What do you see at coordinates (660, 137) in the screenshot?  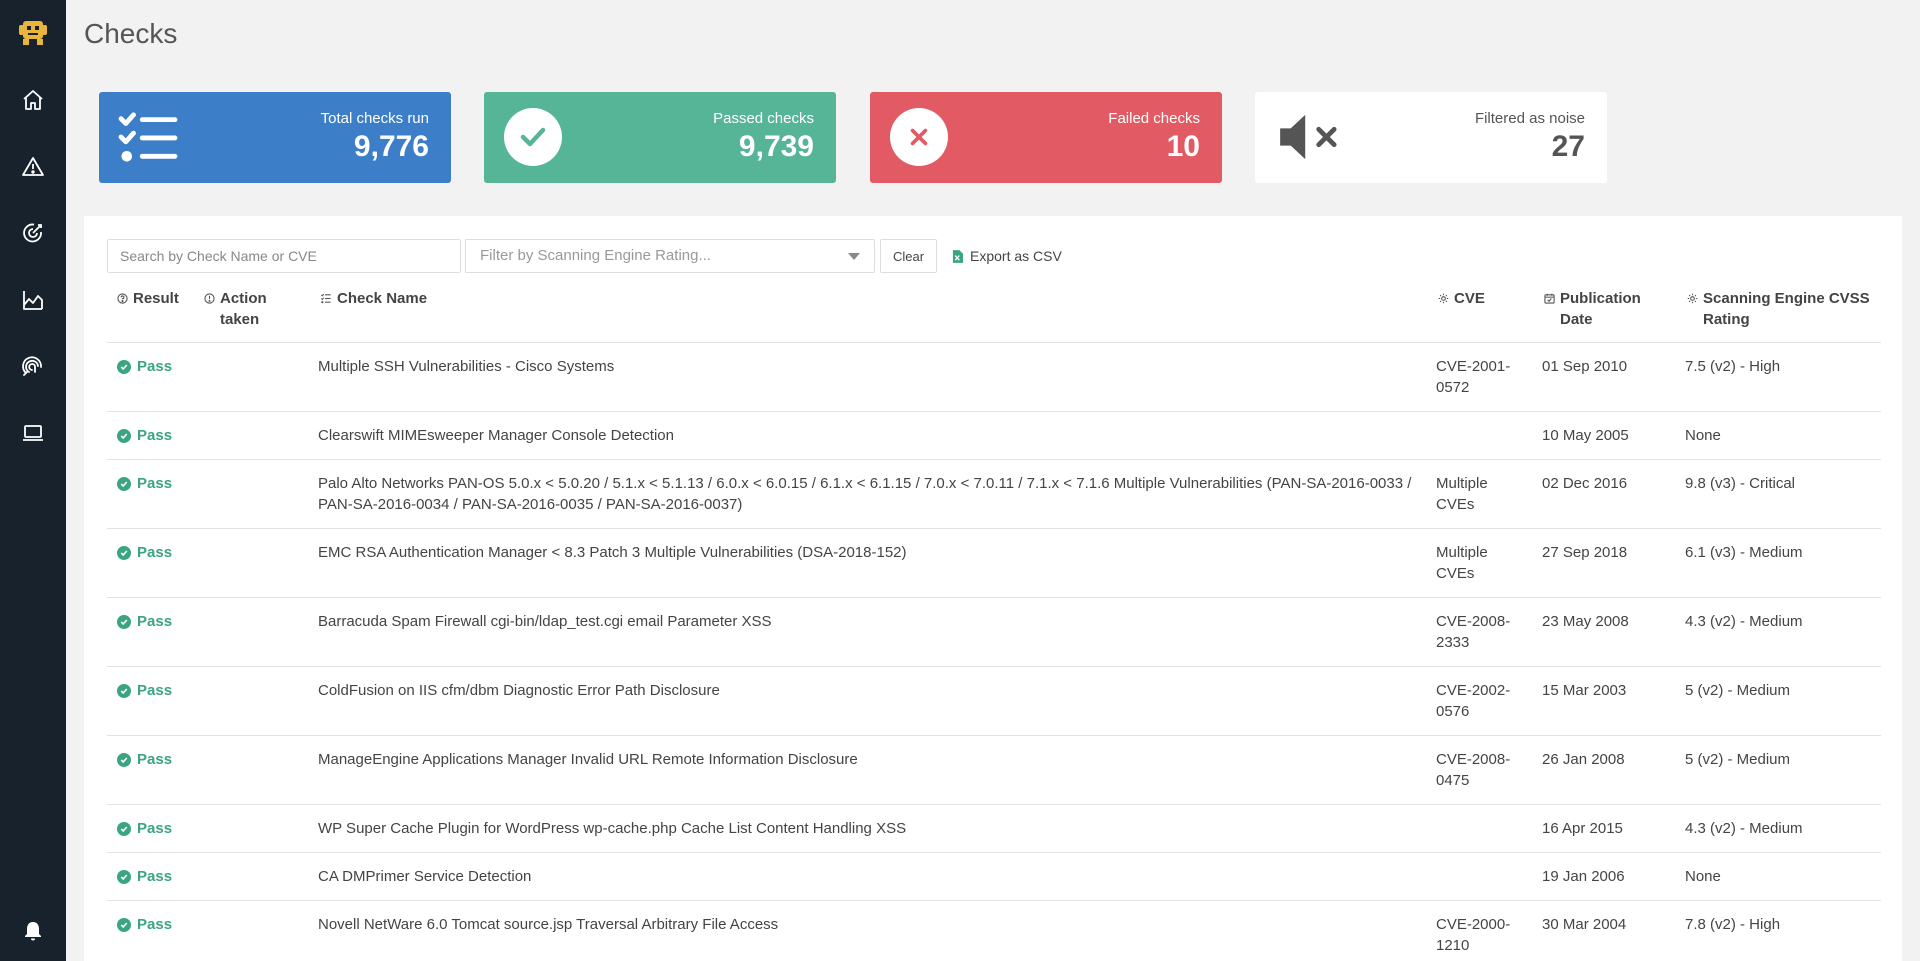 I see `passed-checks-card: Passed checks 9,739` at bounding box center [660, 137].